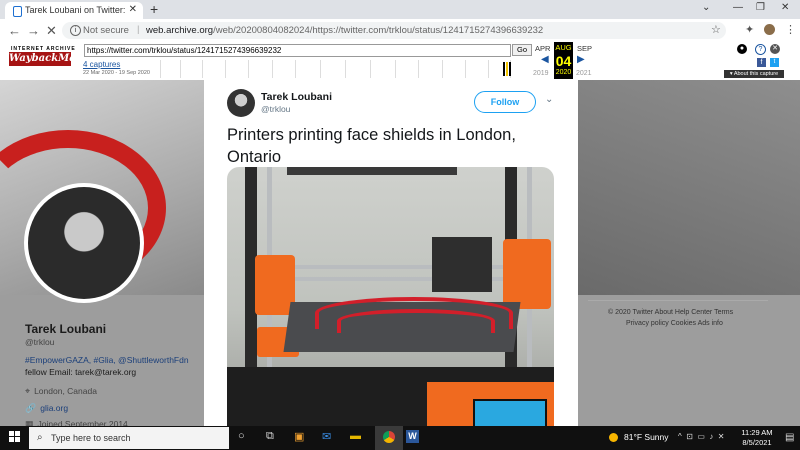  Describe the element at coordinates (716, 29) in the screenshot. I see `bookmark-star-icon: ☆` at that location.